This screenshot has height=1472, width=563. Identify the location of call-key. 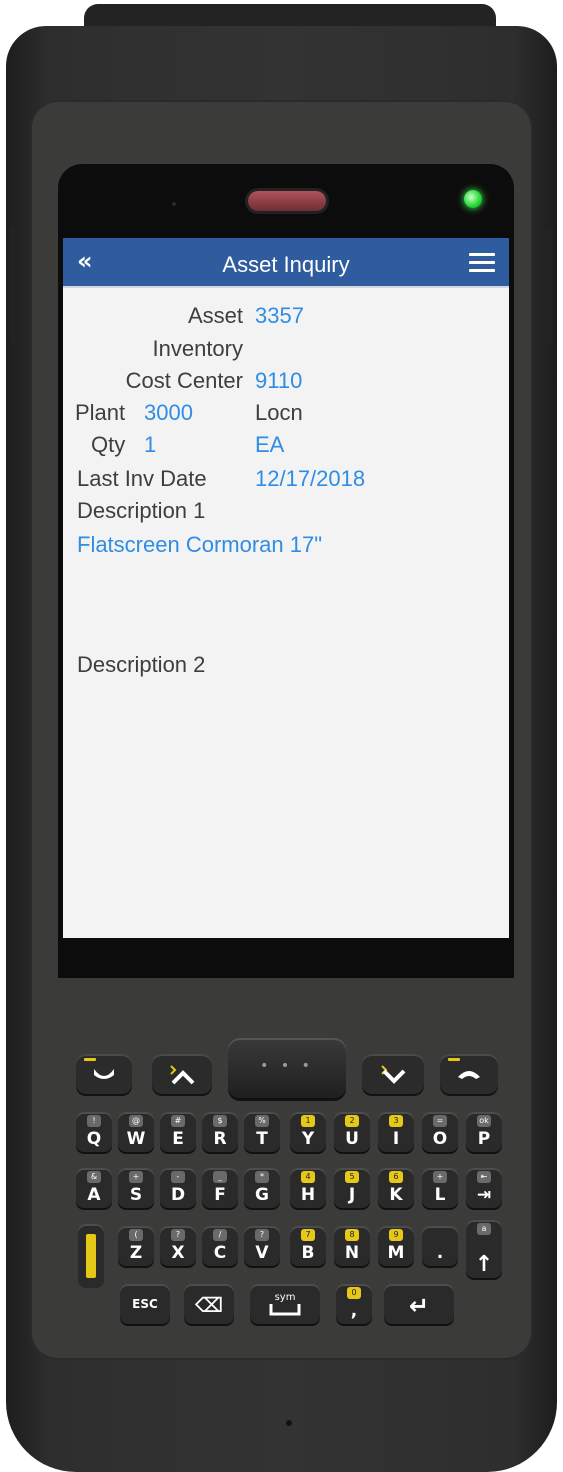
(104, 1074).